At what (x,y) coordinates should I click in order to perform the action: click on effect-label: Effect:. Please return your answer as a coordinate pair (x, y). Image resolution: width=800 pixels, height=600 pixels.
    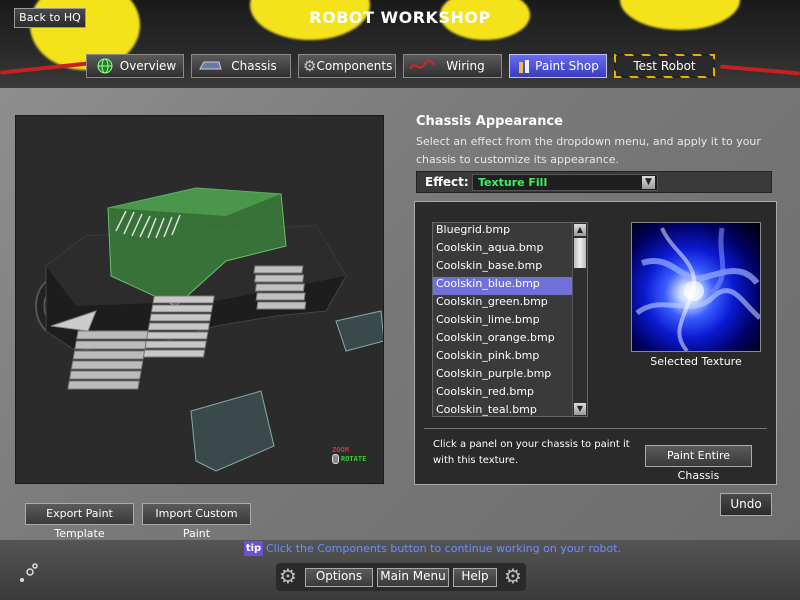
    Looking at the image, I should click on (447, 182).